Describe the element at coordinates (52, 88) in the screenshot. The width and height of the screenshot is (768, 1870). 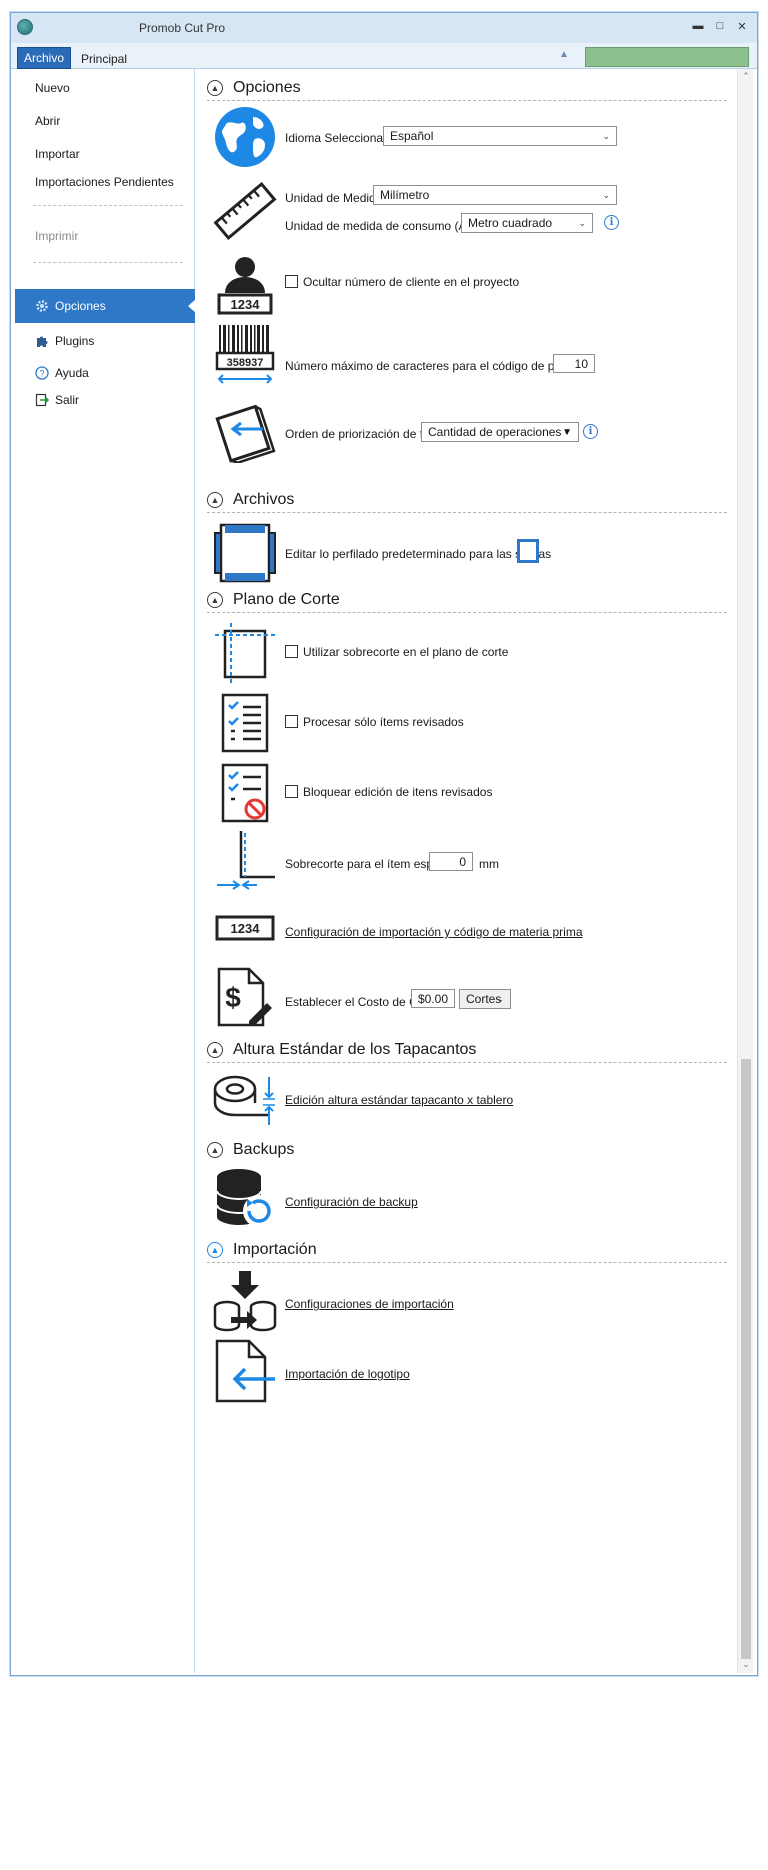
I see `sidebar-item-nuevo: Nuevo` at that location.